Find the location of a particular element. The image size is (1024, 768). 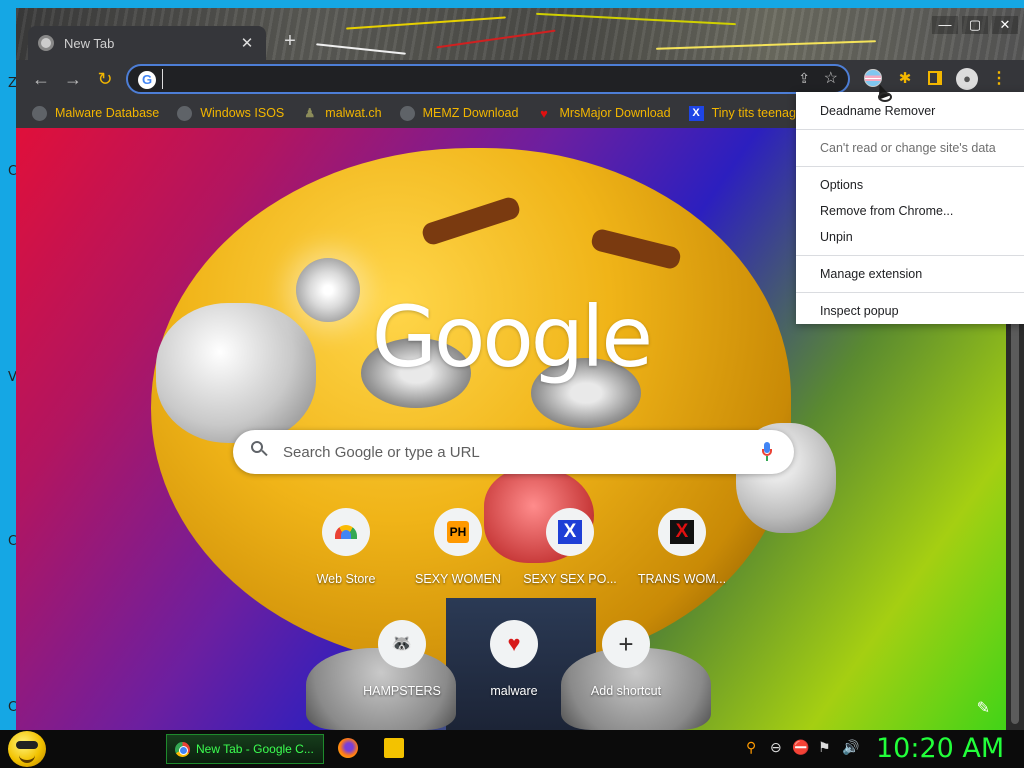

shortcut-tile is located at coordinates (346, 532).